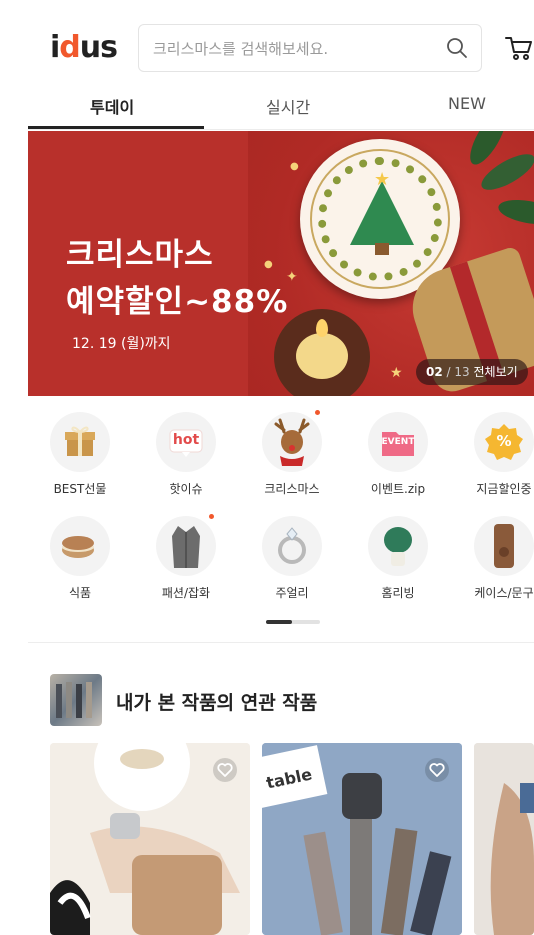 This screenshot has width=534, height=935. What do you see at coordinates (186, 545) in the screenshot?
I see `coat-icon` at bounding box center [186, 545].